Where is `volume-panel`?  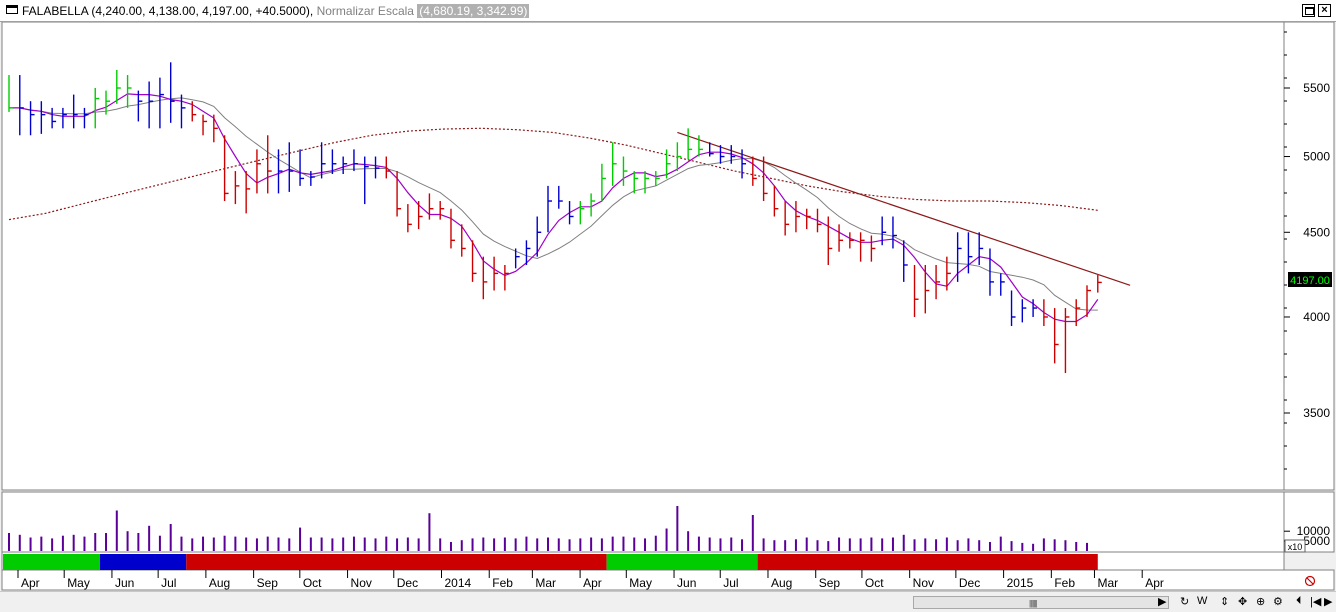 volume-panel is located at coordinates (643, 522).